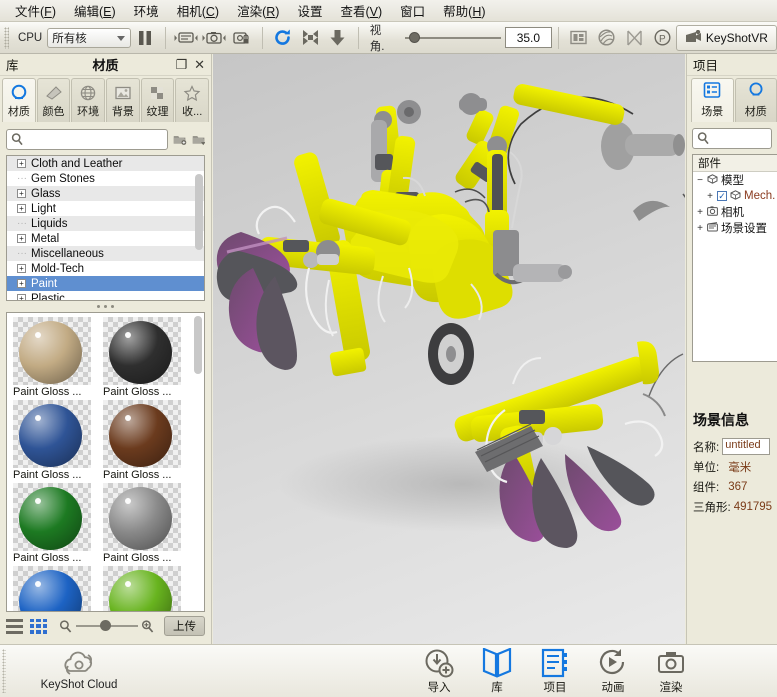  I want to click on material-category-row: + Plastic, so click(105, 295).